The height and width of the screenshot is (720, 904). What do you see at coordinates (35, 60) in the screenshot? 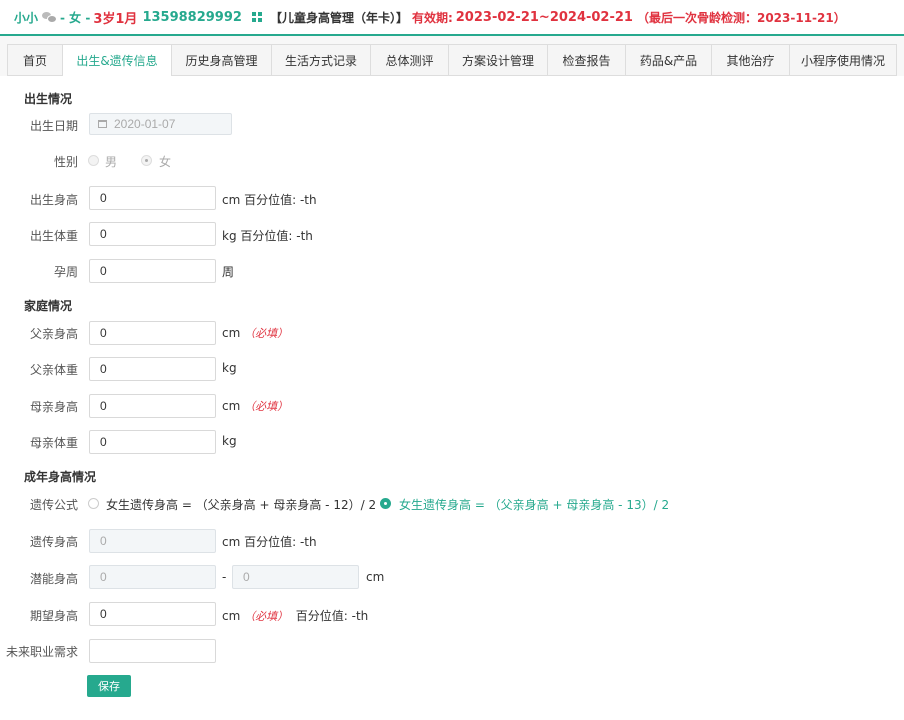
I see `tab-home: 首页` at bounding box center [35, 60].